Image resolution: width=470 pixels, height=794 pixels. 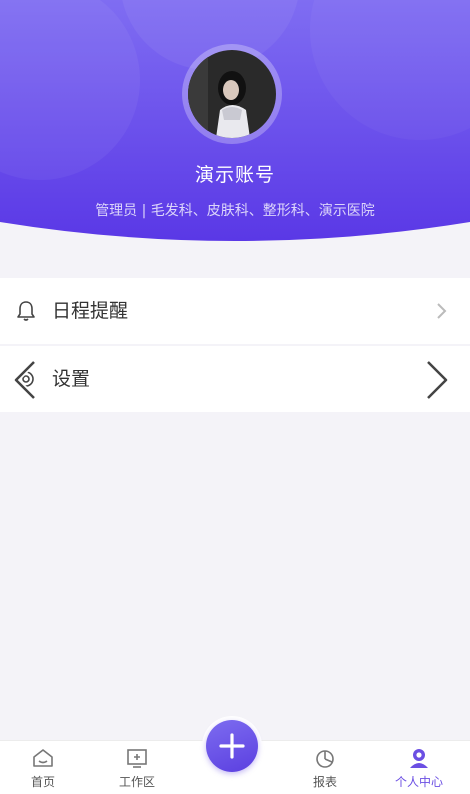 What do you see at coordinates (234, 175) in the screenshot?
I see `account-name: 演示账号` at bounding box center [234, 175].